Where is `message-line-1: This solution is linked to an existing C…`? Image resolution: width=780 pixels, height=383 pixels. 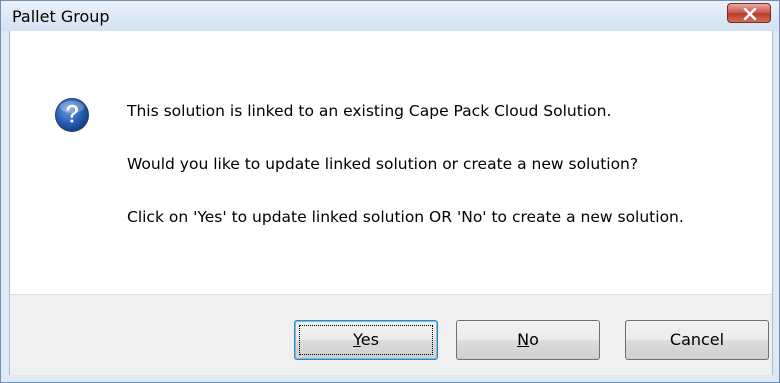 message-line-1: This solution is linked to an existing C… is located at coordinates (369, 111).